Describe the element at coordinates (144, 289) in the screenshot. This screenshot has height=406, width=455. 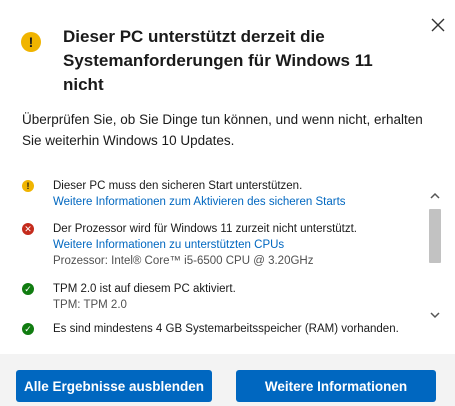
I see `result-text: TPM 2.0 ist auf diesem PC aktiviert.` at that location.